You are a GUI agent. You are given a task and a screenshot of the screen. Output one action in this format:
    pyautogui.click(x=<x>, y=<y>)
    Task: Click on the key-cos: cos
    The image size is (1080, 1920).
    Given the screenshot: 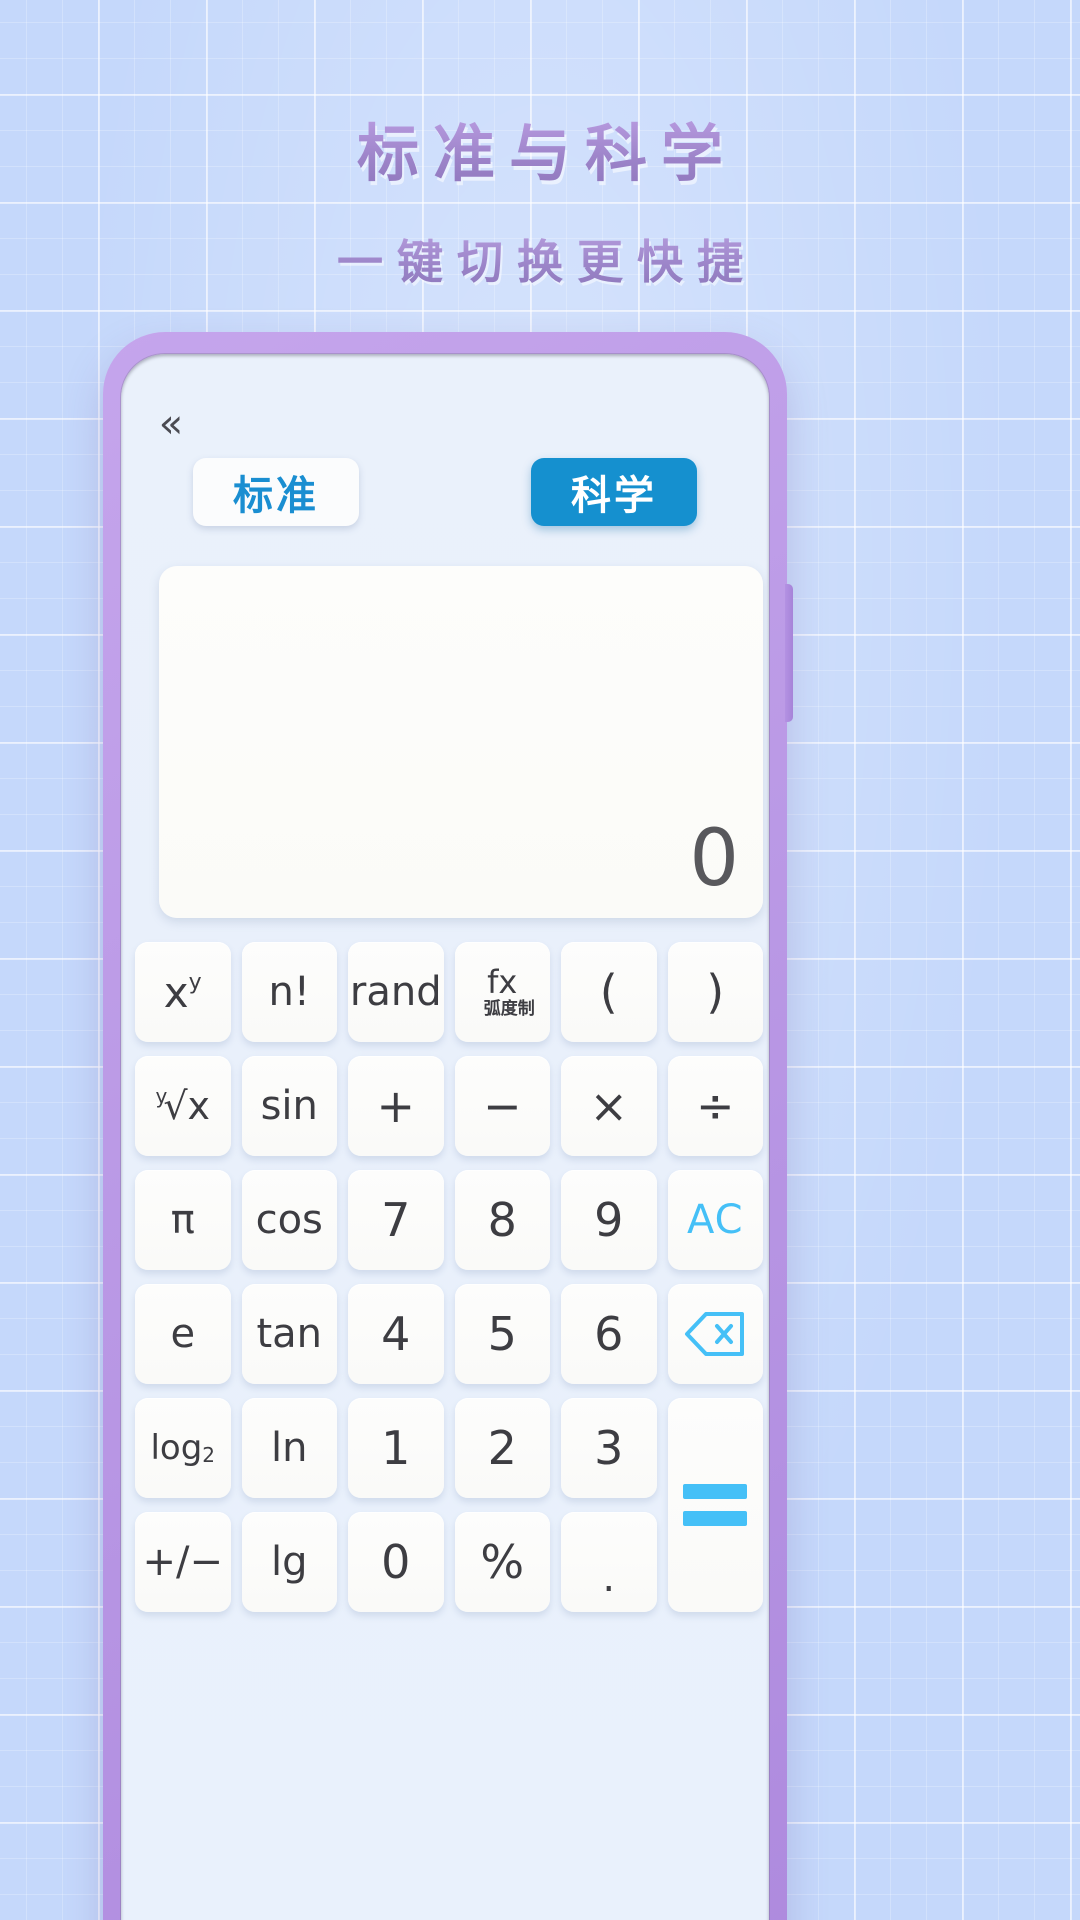 What is the action you would take?
    pyautogui.click(x=289, y=1220)
    